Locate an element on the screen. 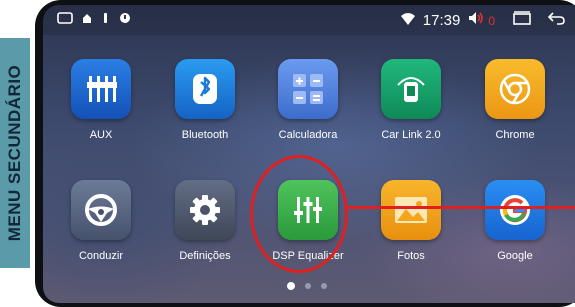 The height and width of the screenshot is (307, 575). app-chrome: Chrome is located at coordinates (515, 100).